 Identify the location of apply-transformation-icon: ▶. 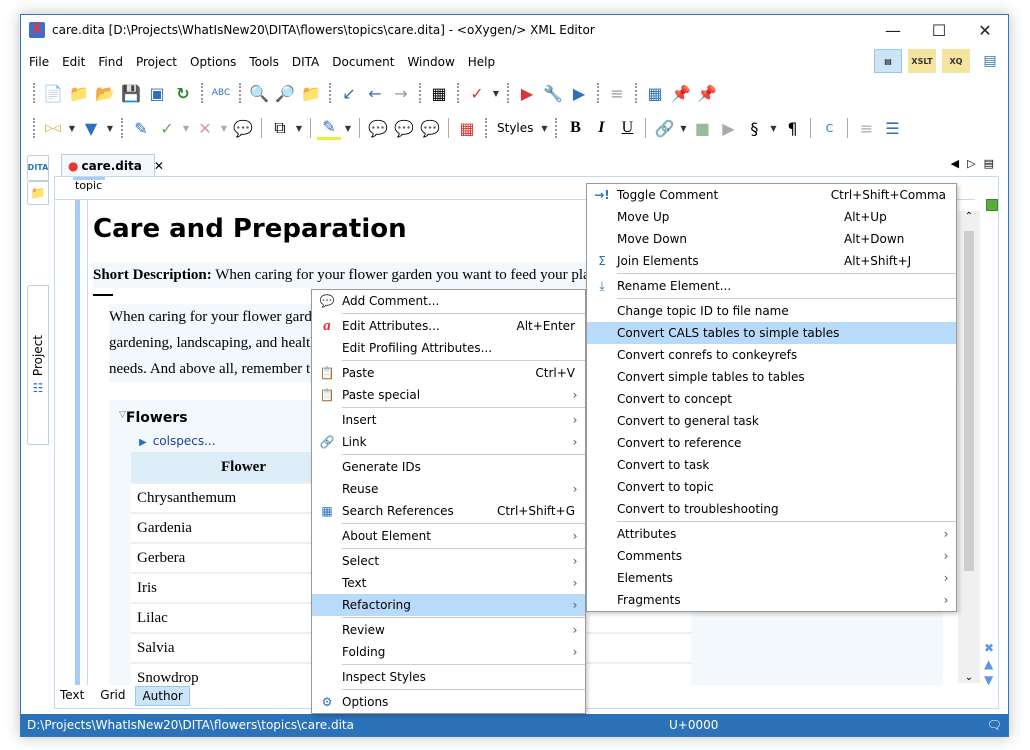
(527, 93).